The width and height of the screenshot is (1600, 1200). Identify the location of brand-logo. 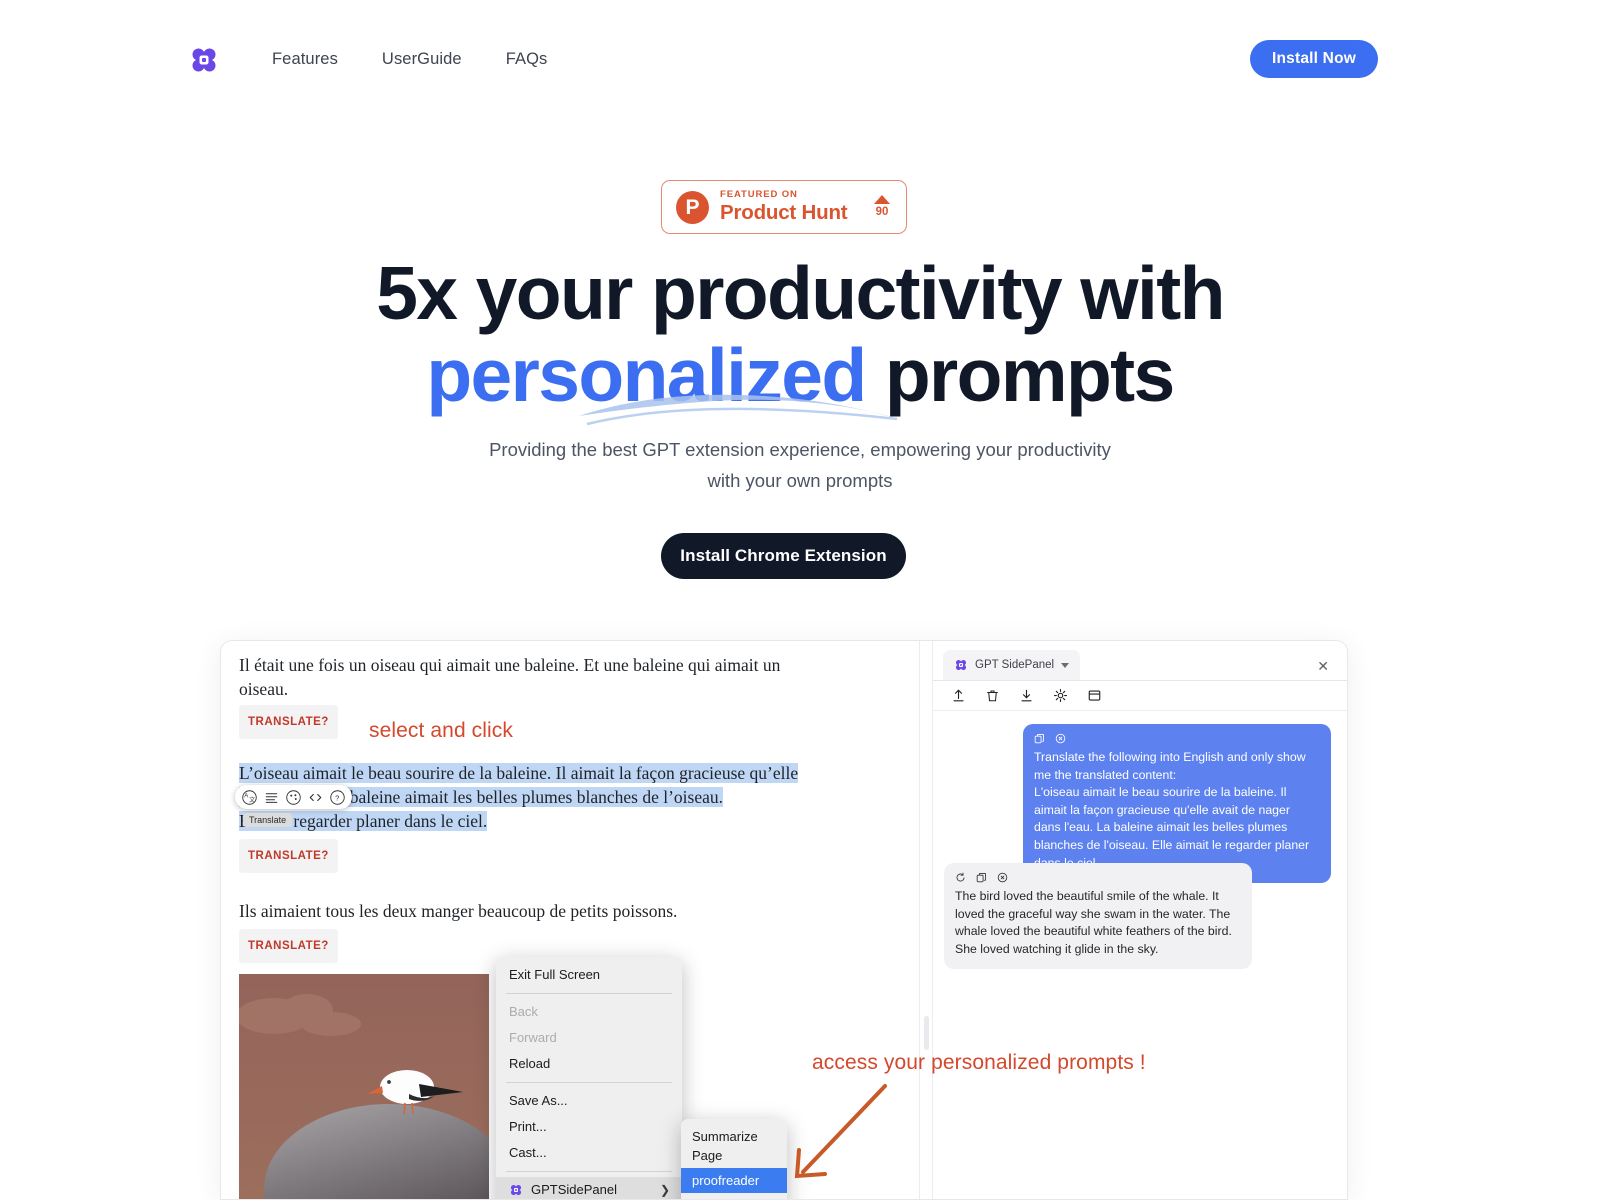
(204, 60).